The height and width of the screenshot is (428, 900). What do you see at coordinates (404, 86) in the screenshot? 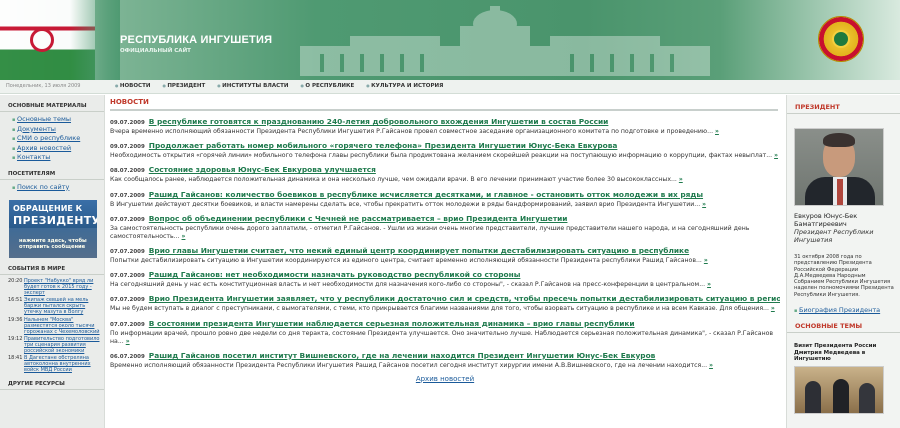
I see `nav-item-culture: КУЛЬТУРА И ИСТОРИЯ` at bounding box center [404, 86].